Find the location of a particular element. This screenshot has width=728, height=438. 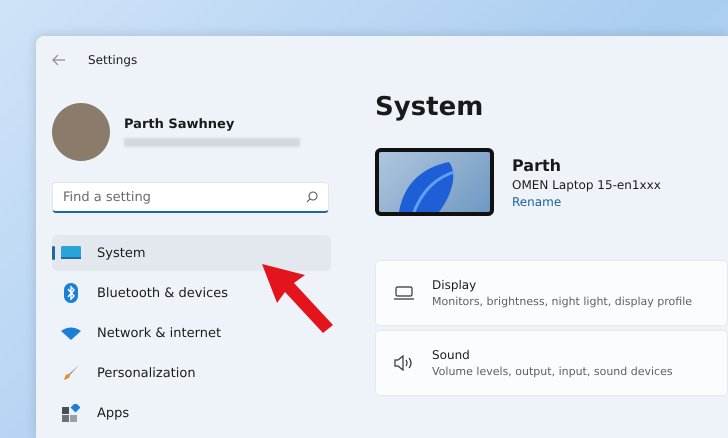

speaker-icon is located at coordinates (404, 363).